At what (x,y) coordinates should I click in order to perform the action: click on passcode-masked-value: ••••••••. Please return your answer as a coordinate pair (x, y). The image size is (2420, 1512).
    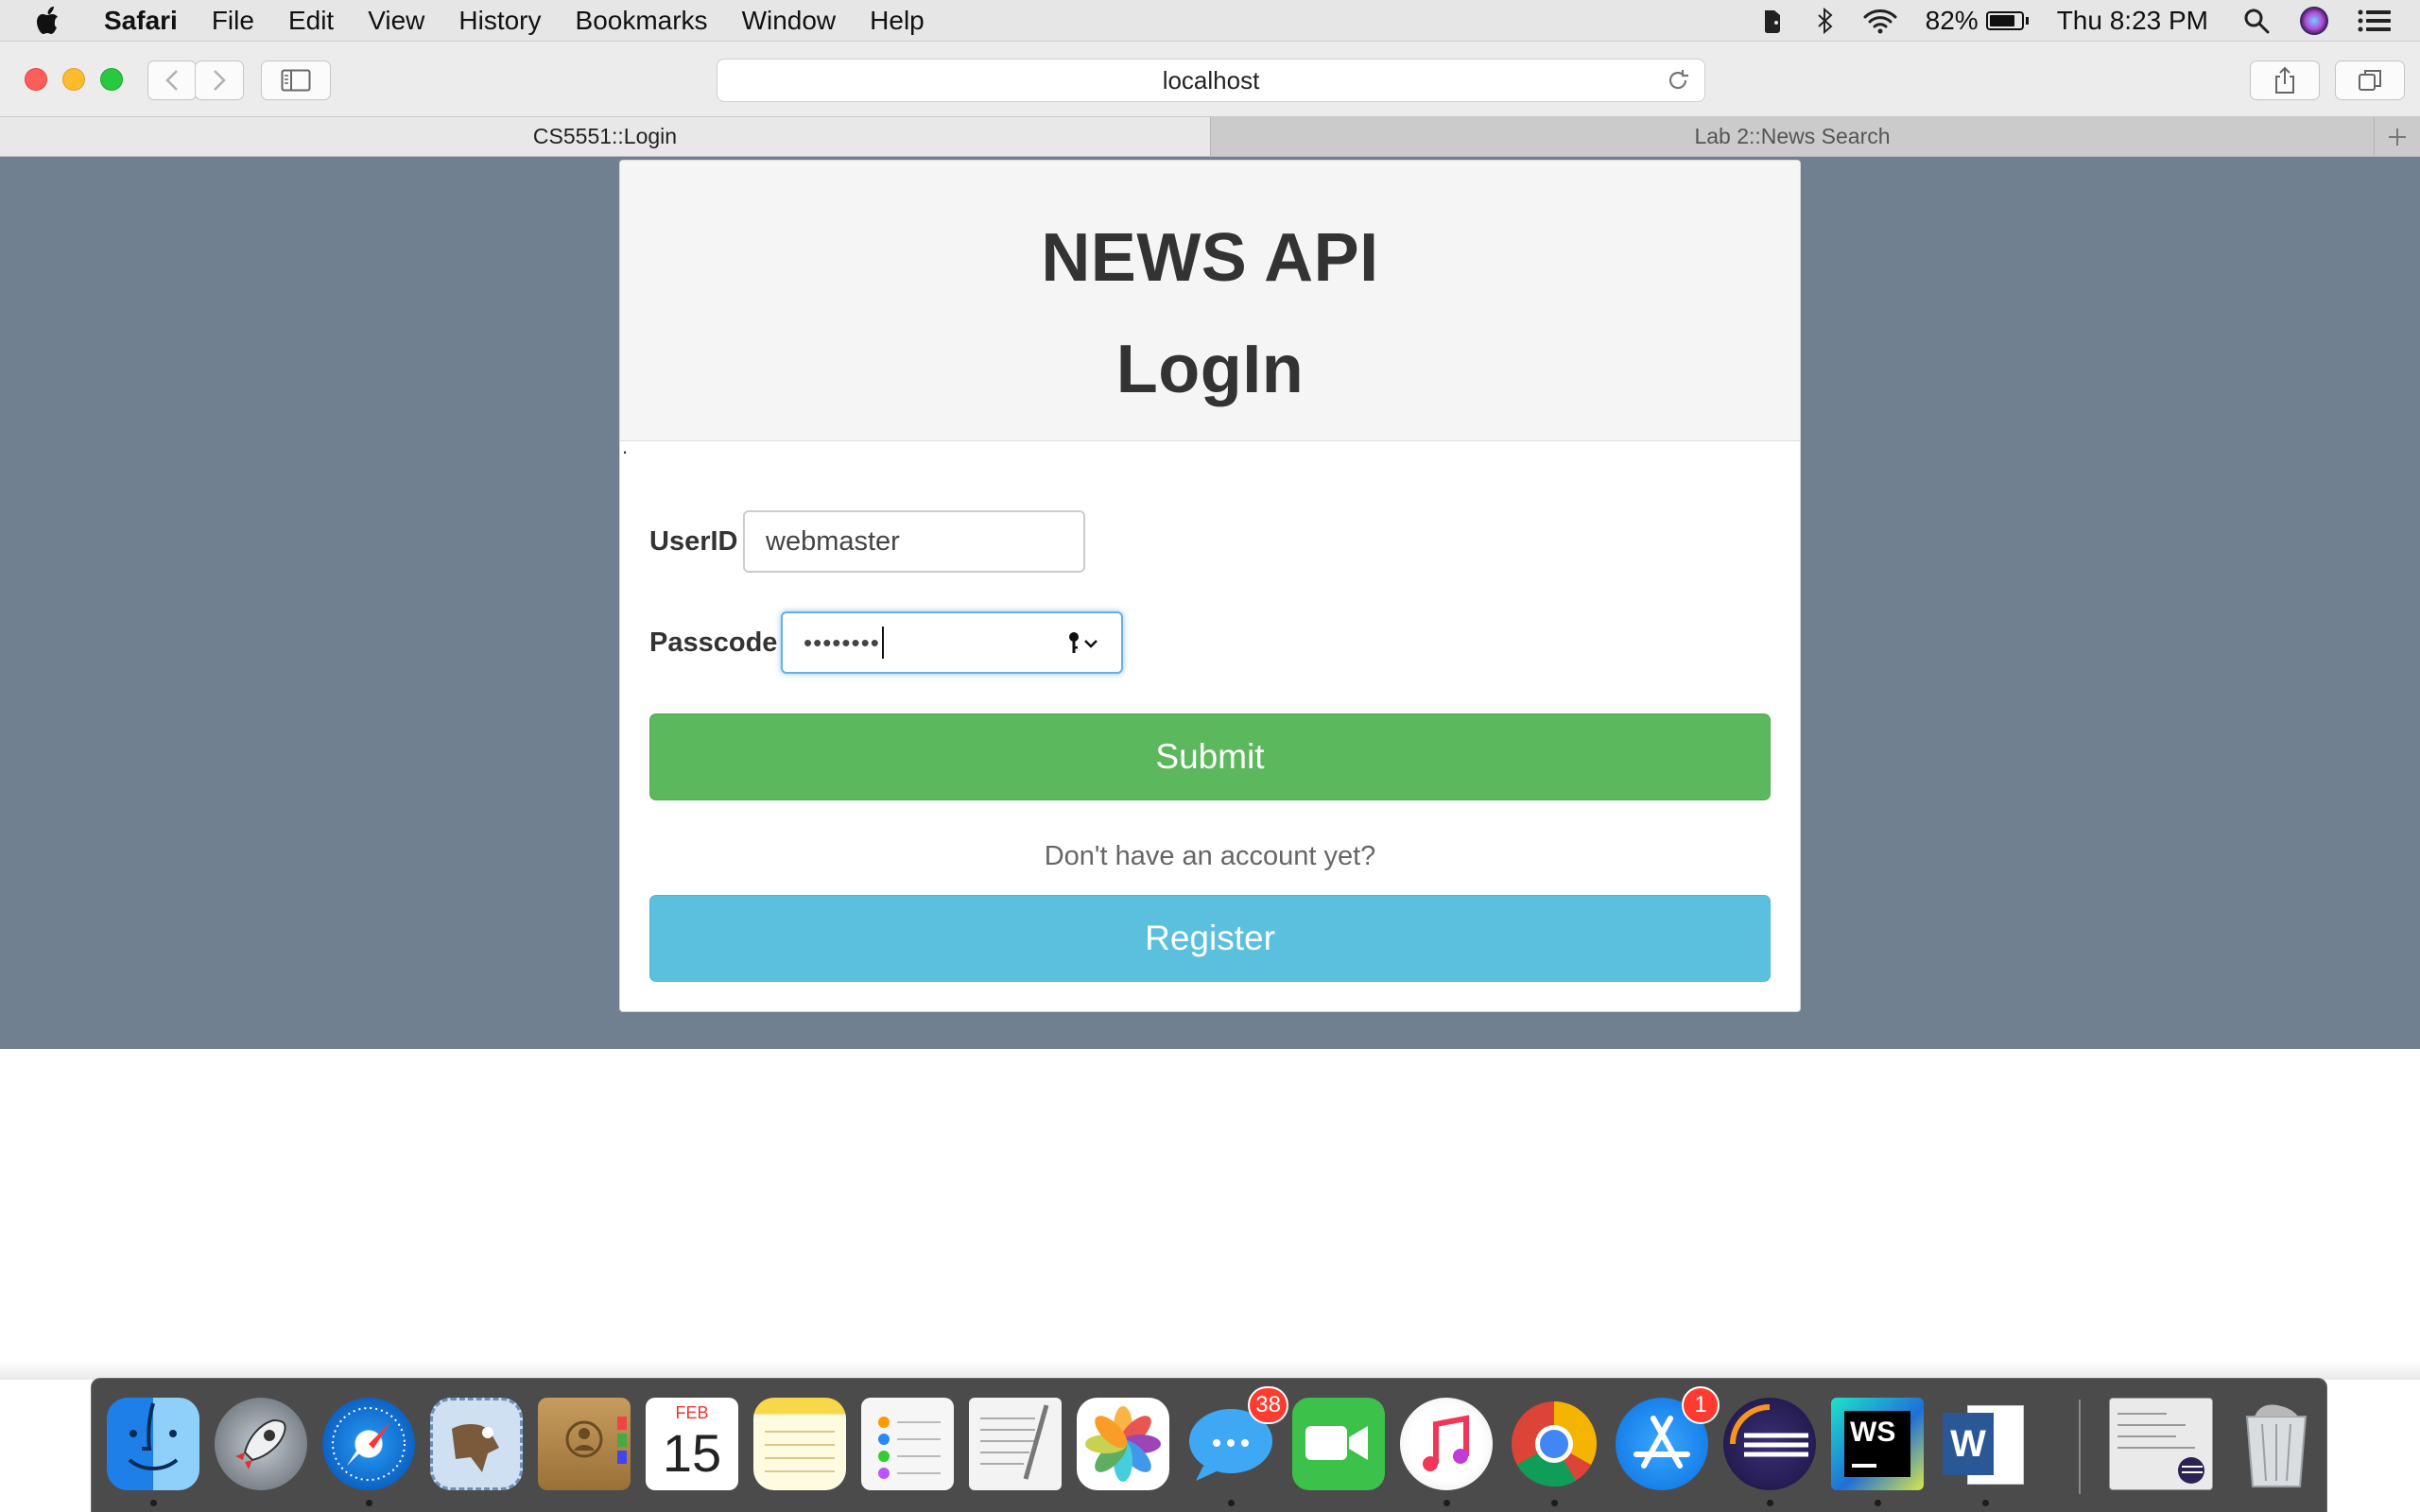
    Looking at the image, I should click on (842, 642).